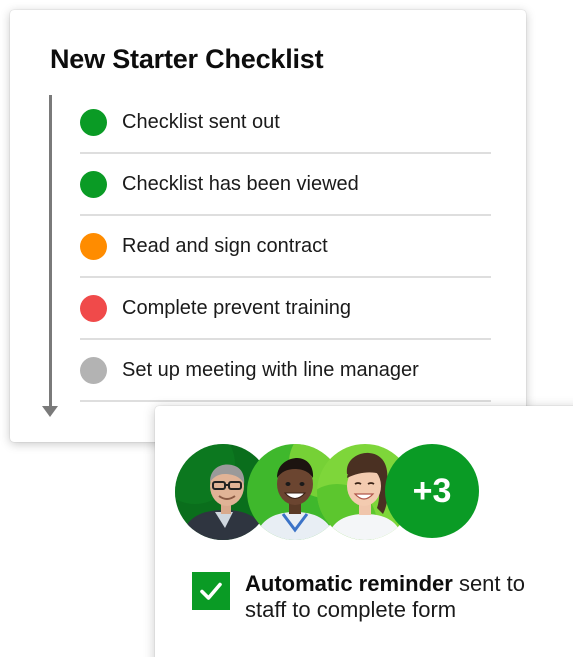 The width and height of the screenshot is (573, 657). I want to click on checklist-item-label: Complete prevent training, so click(237, 307).